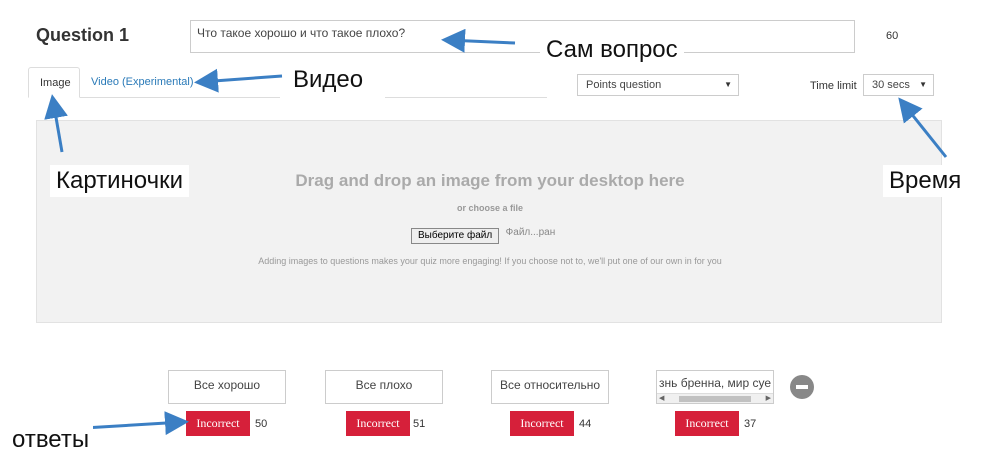  I want to click on tab-video: Video (Experimental), so click(142, 82).